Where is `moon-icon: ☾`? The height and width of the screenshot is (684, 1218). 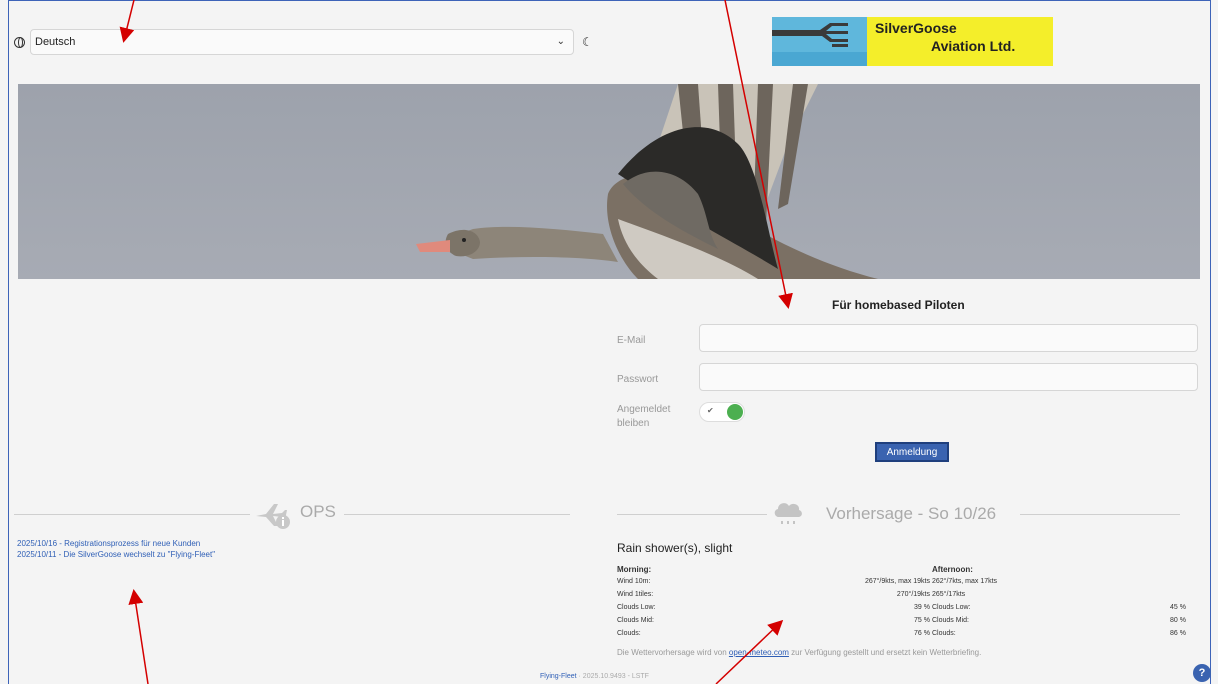 moon-icon: ☾ is located at coordinates (587, 42).